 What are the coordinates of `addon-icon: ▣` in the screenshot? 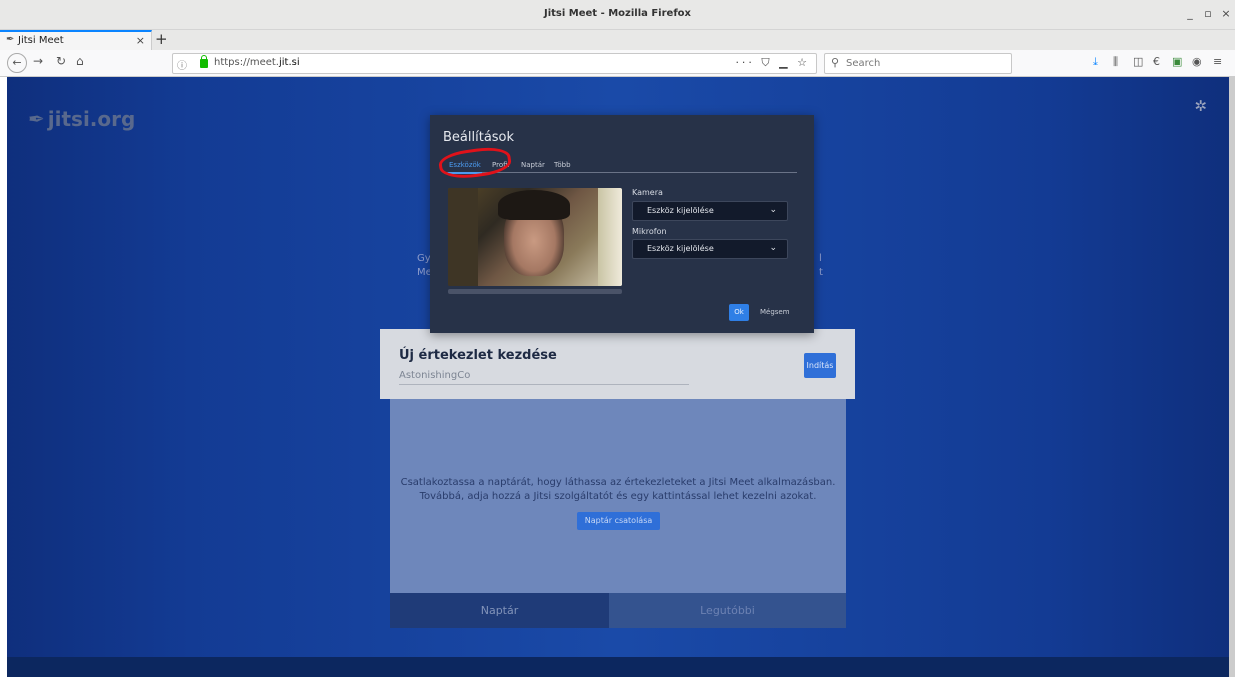 It's located at (1177, 61).